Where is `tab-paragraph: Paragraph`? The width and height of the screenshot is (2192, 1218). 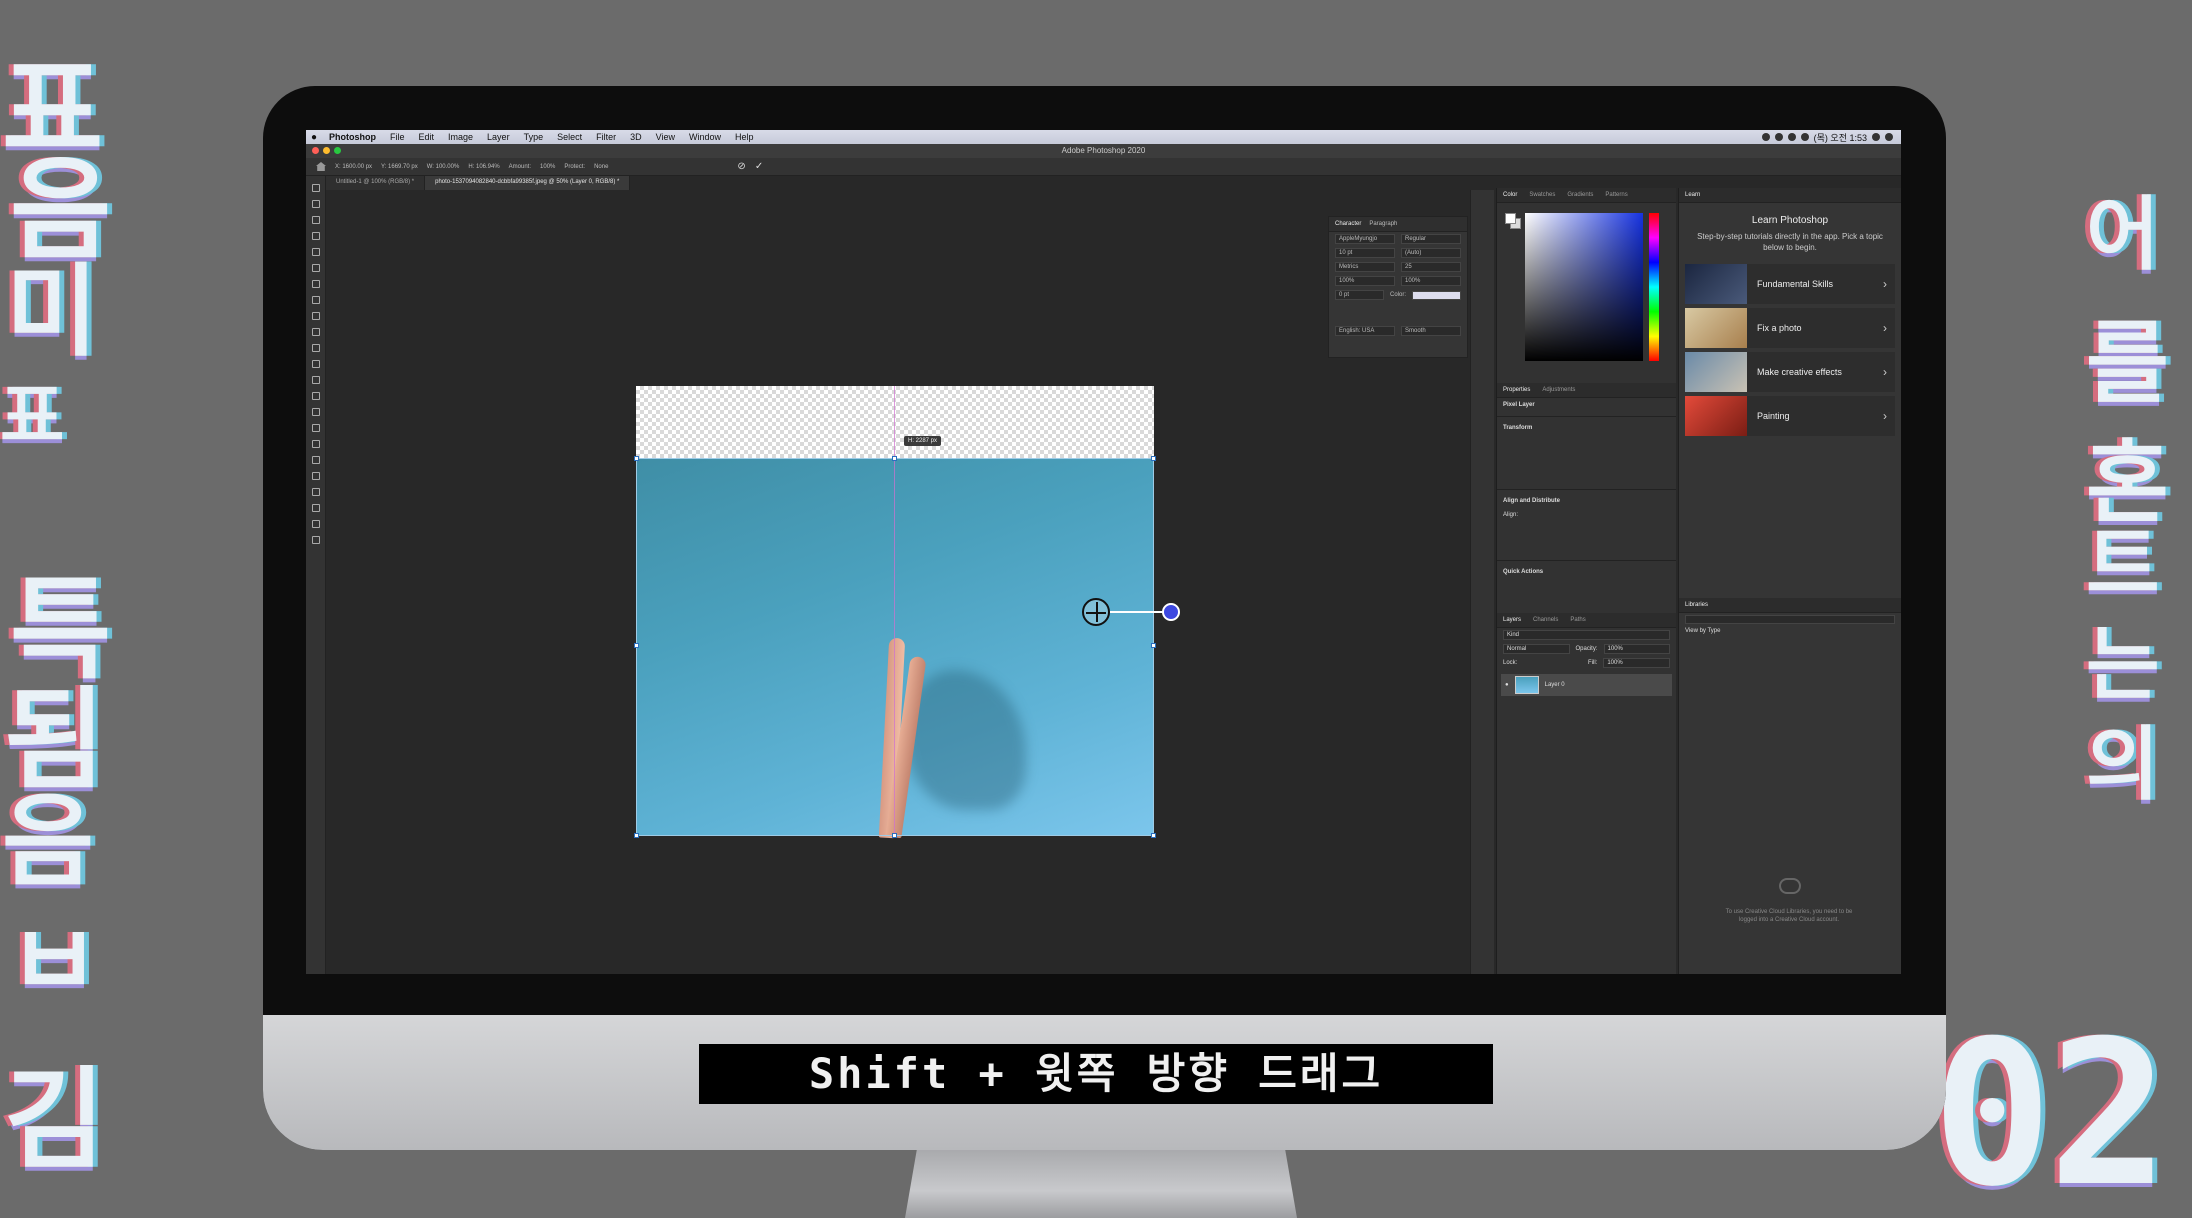 tab-paragraph: Paragraph is located at coordinates (1383, 224).